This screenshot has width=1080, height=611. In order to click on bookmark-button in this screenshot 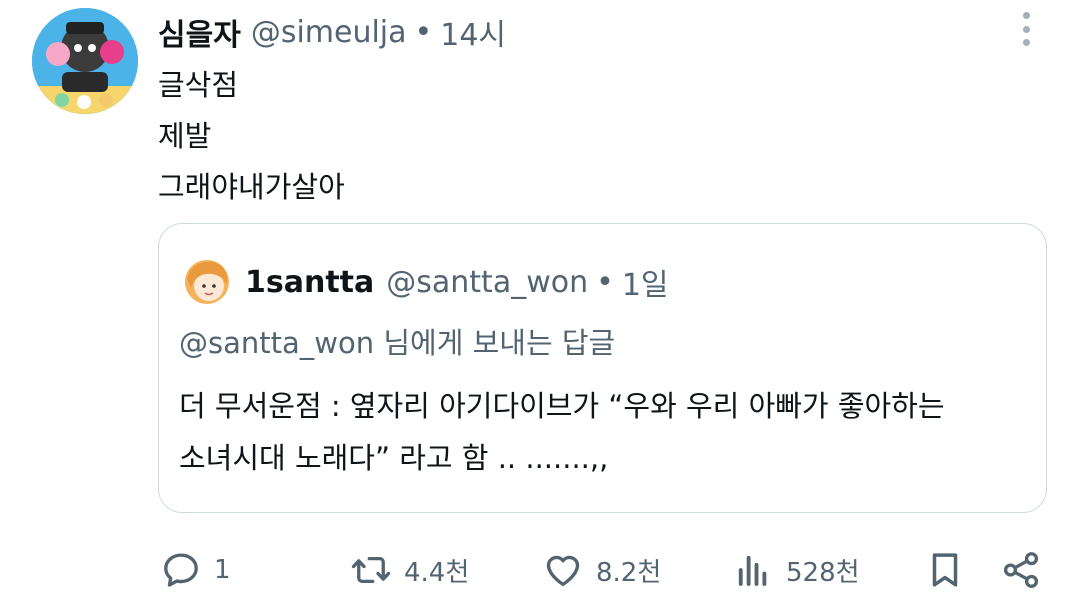, I will do `click(945, 570)`.